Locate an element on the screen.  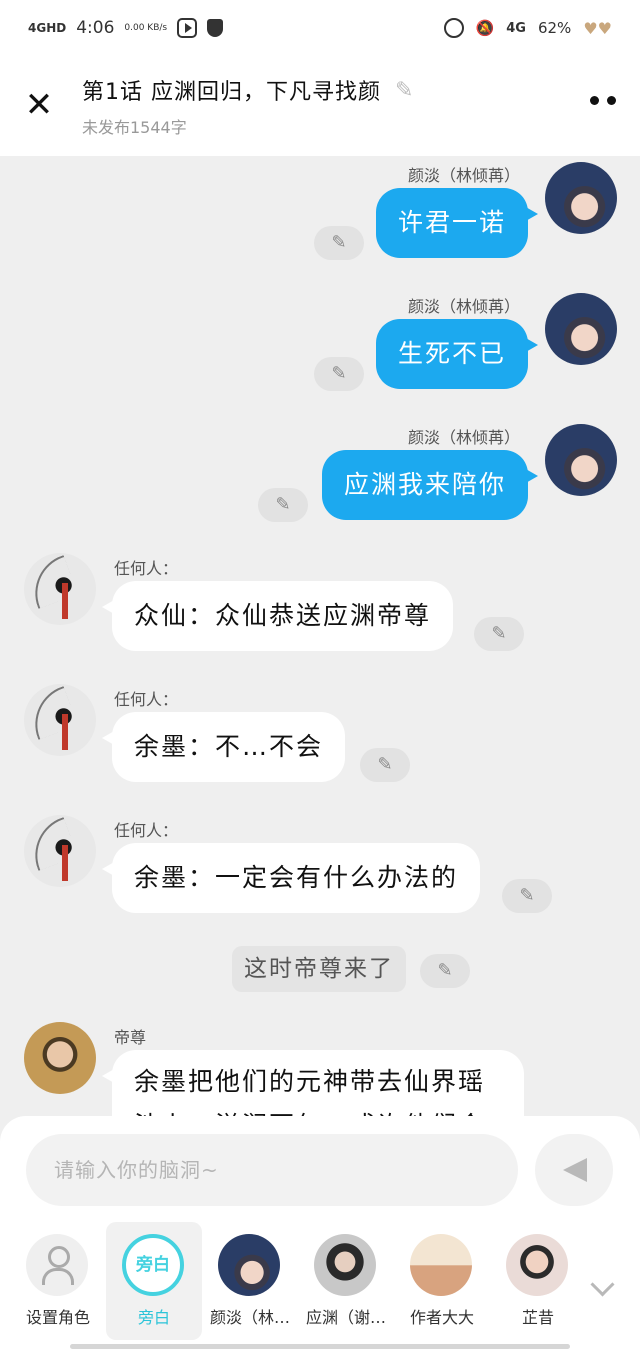
status-bar: 4GHD 4:06 0.00 KB/s 🔕 4G 62% ♥♥ is located at coordinates (320, 28).